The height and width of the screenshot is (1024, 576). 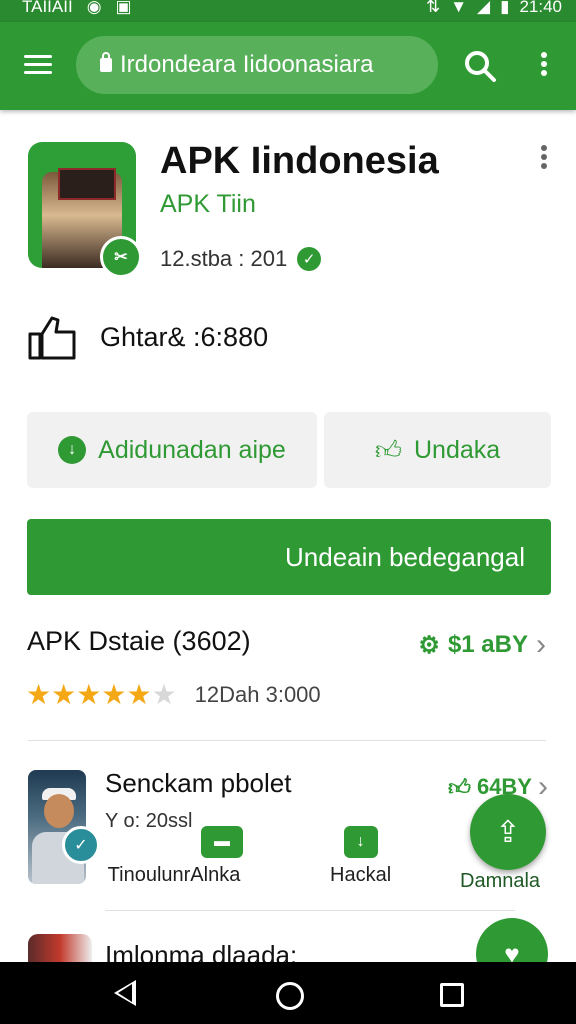 What do you see at coordinates (540, 8) in the screenshot?
I see `clock: 21:40` at bounding box center [540, 8].